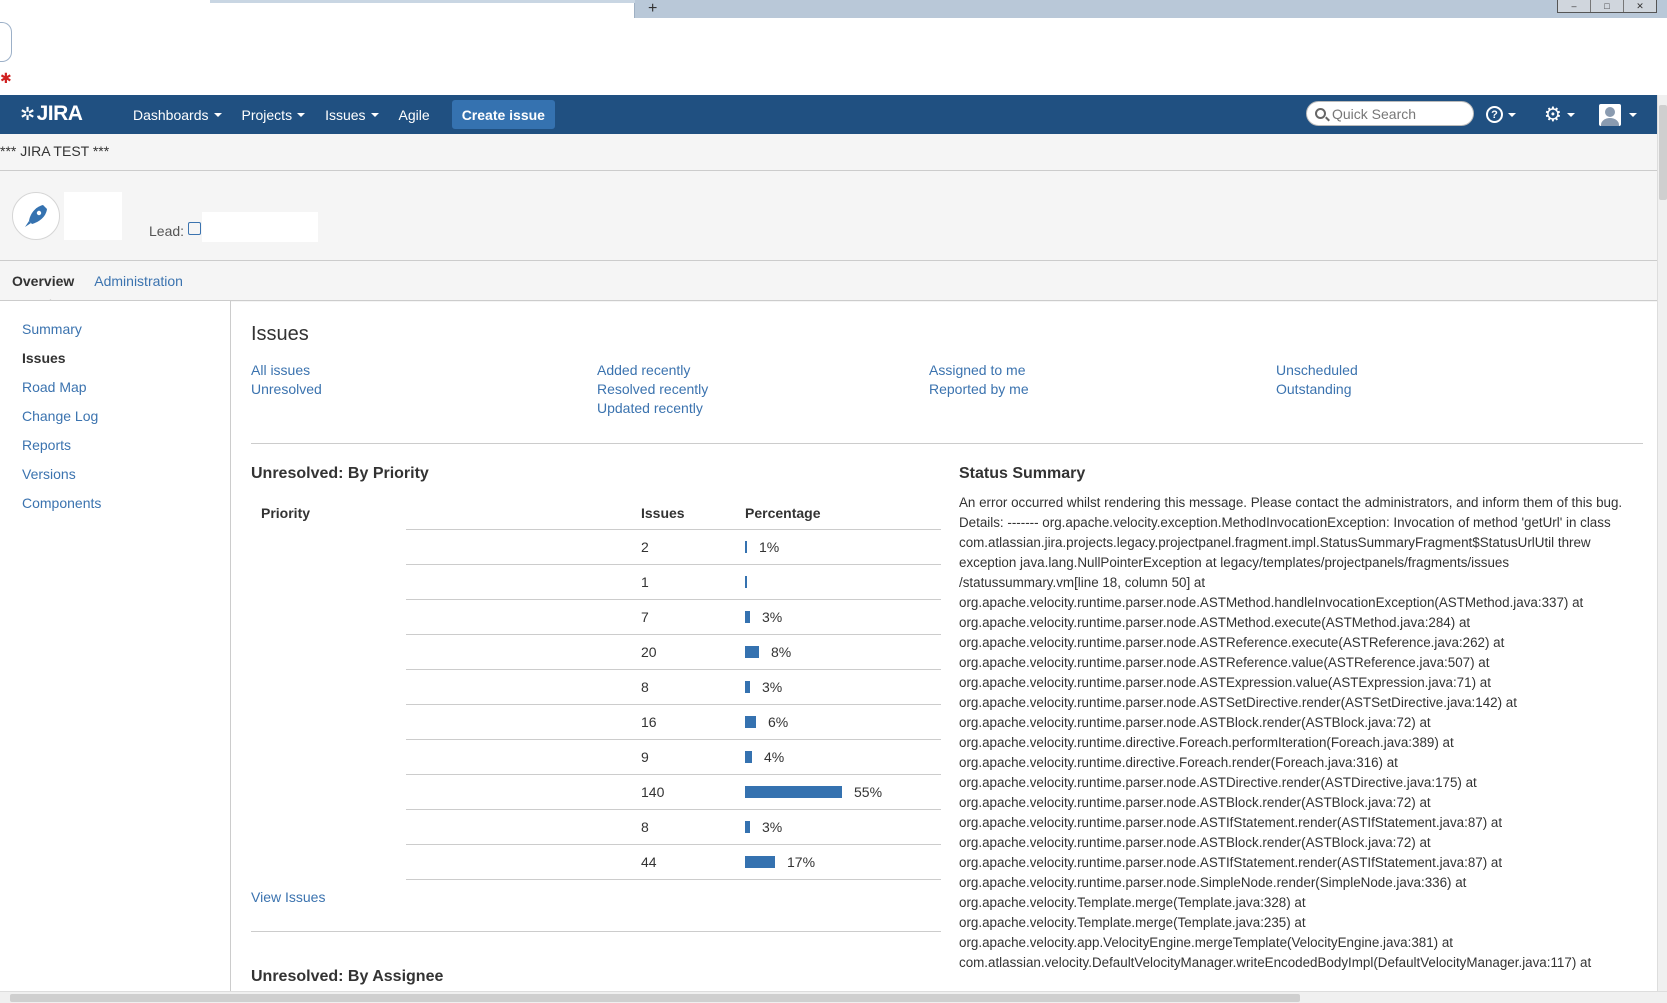 The height and width of the screenshot is (1003, 1667). What do you see at coordinates (977, 370) in the screenshot?
I see `filter-assigned-to-me: Assigned to me` at bounding box center [977, 370].